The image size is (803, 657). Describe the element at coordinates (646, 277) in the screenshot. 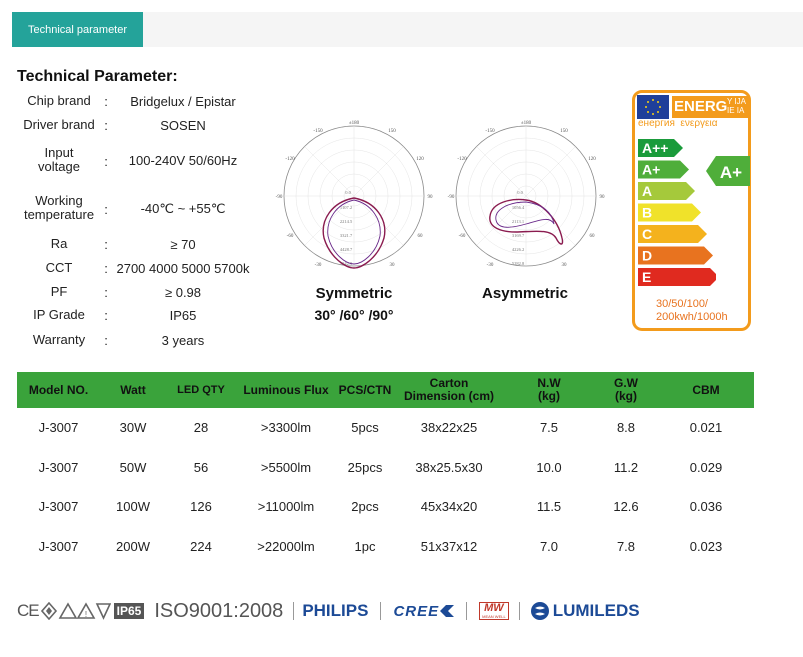

I see `energy-class-label: E` at that location.